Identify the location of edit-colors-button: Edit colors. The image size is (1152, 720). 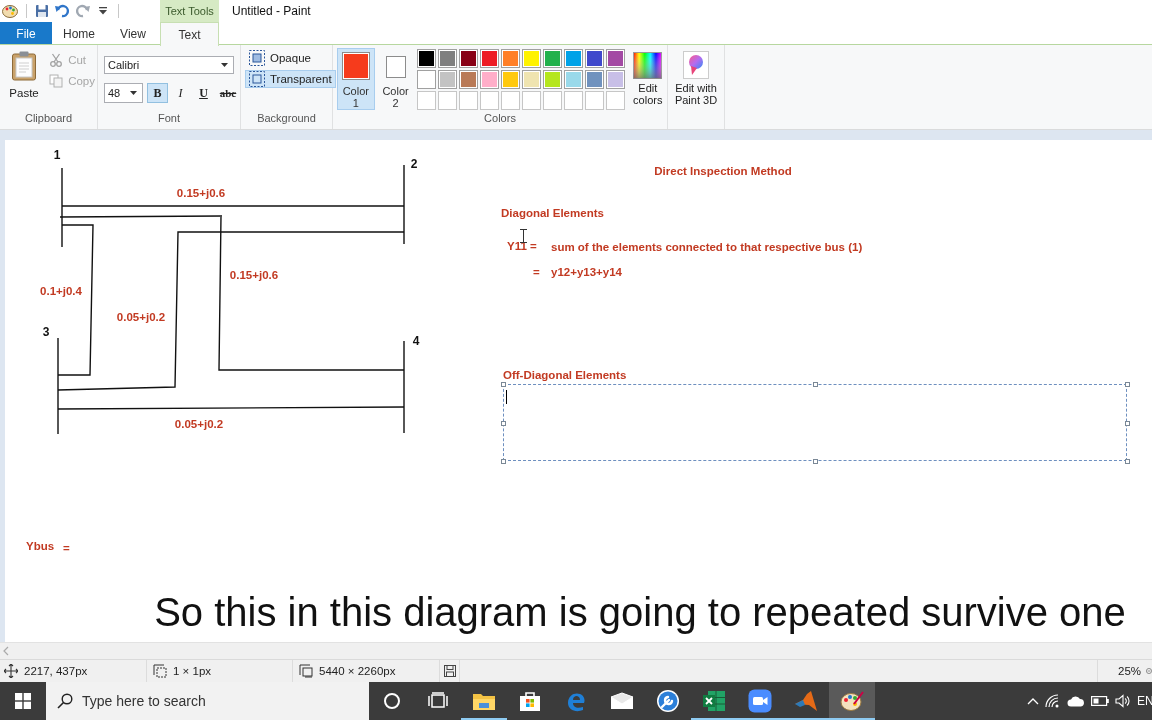
(647, 77).